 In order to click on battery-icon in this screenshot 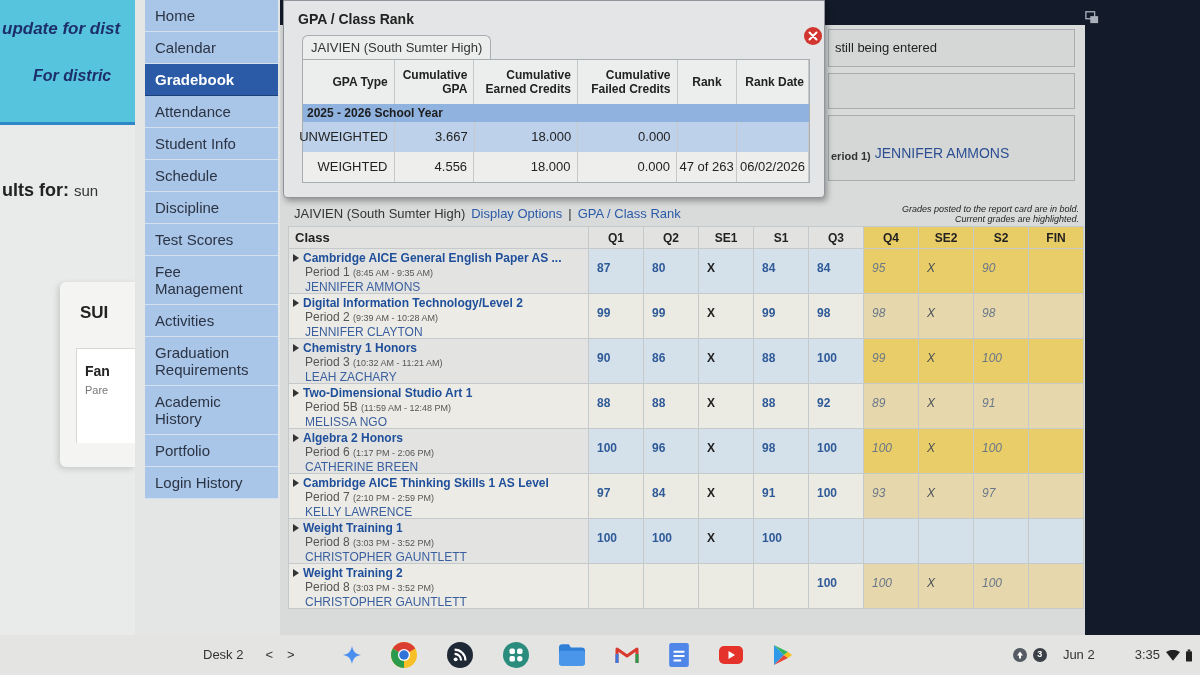, I will do `click(1189, 655)`.